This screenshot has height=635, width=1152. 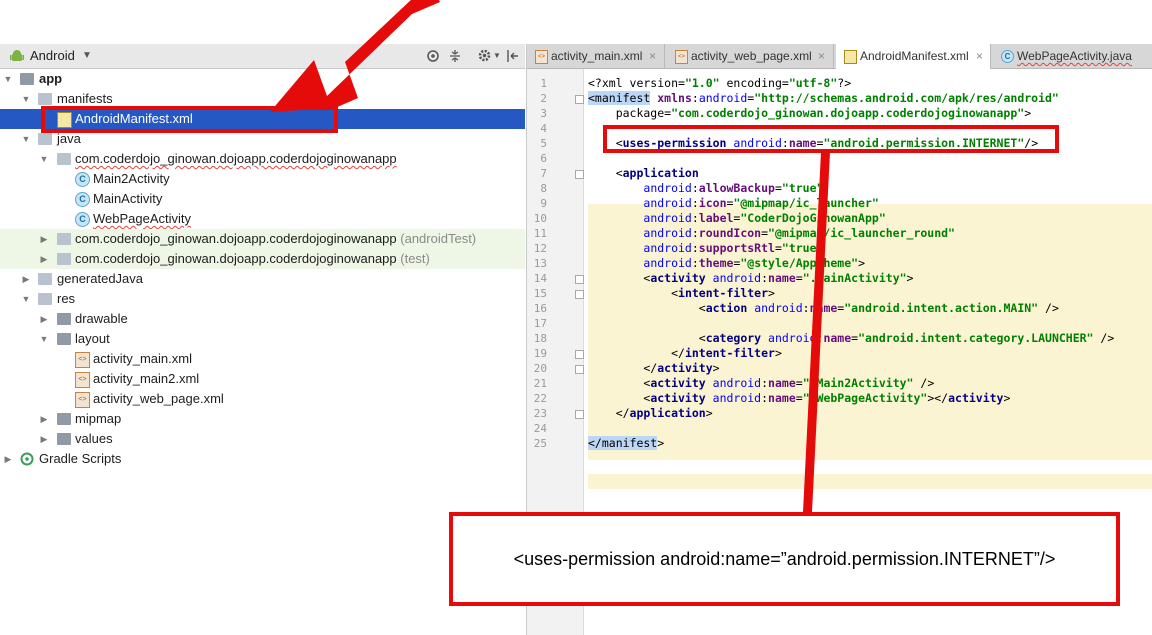 What do you see at coordinates (831, 139) in the screenshot?
I see `permission-highlight-box` at bounding box center [831, 139].